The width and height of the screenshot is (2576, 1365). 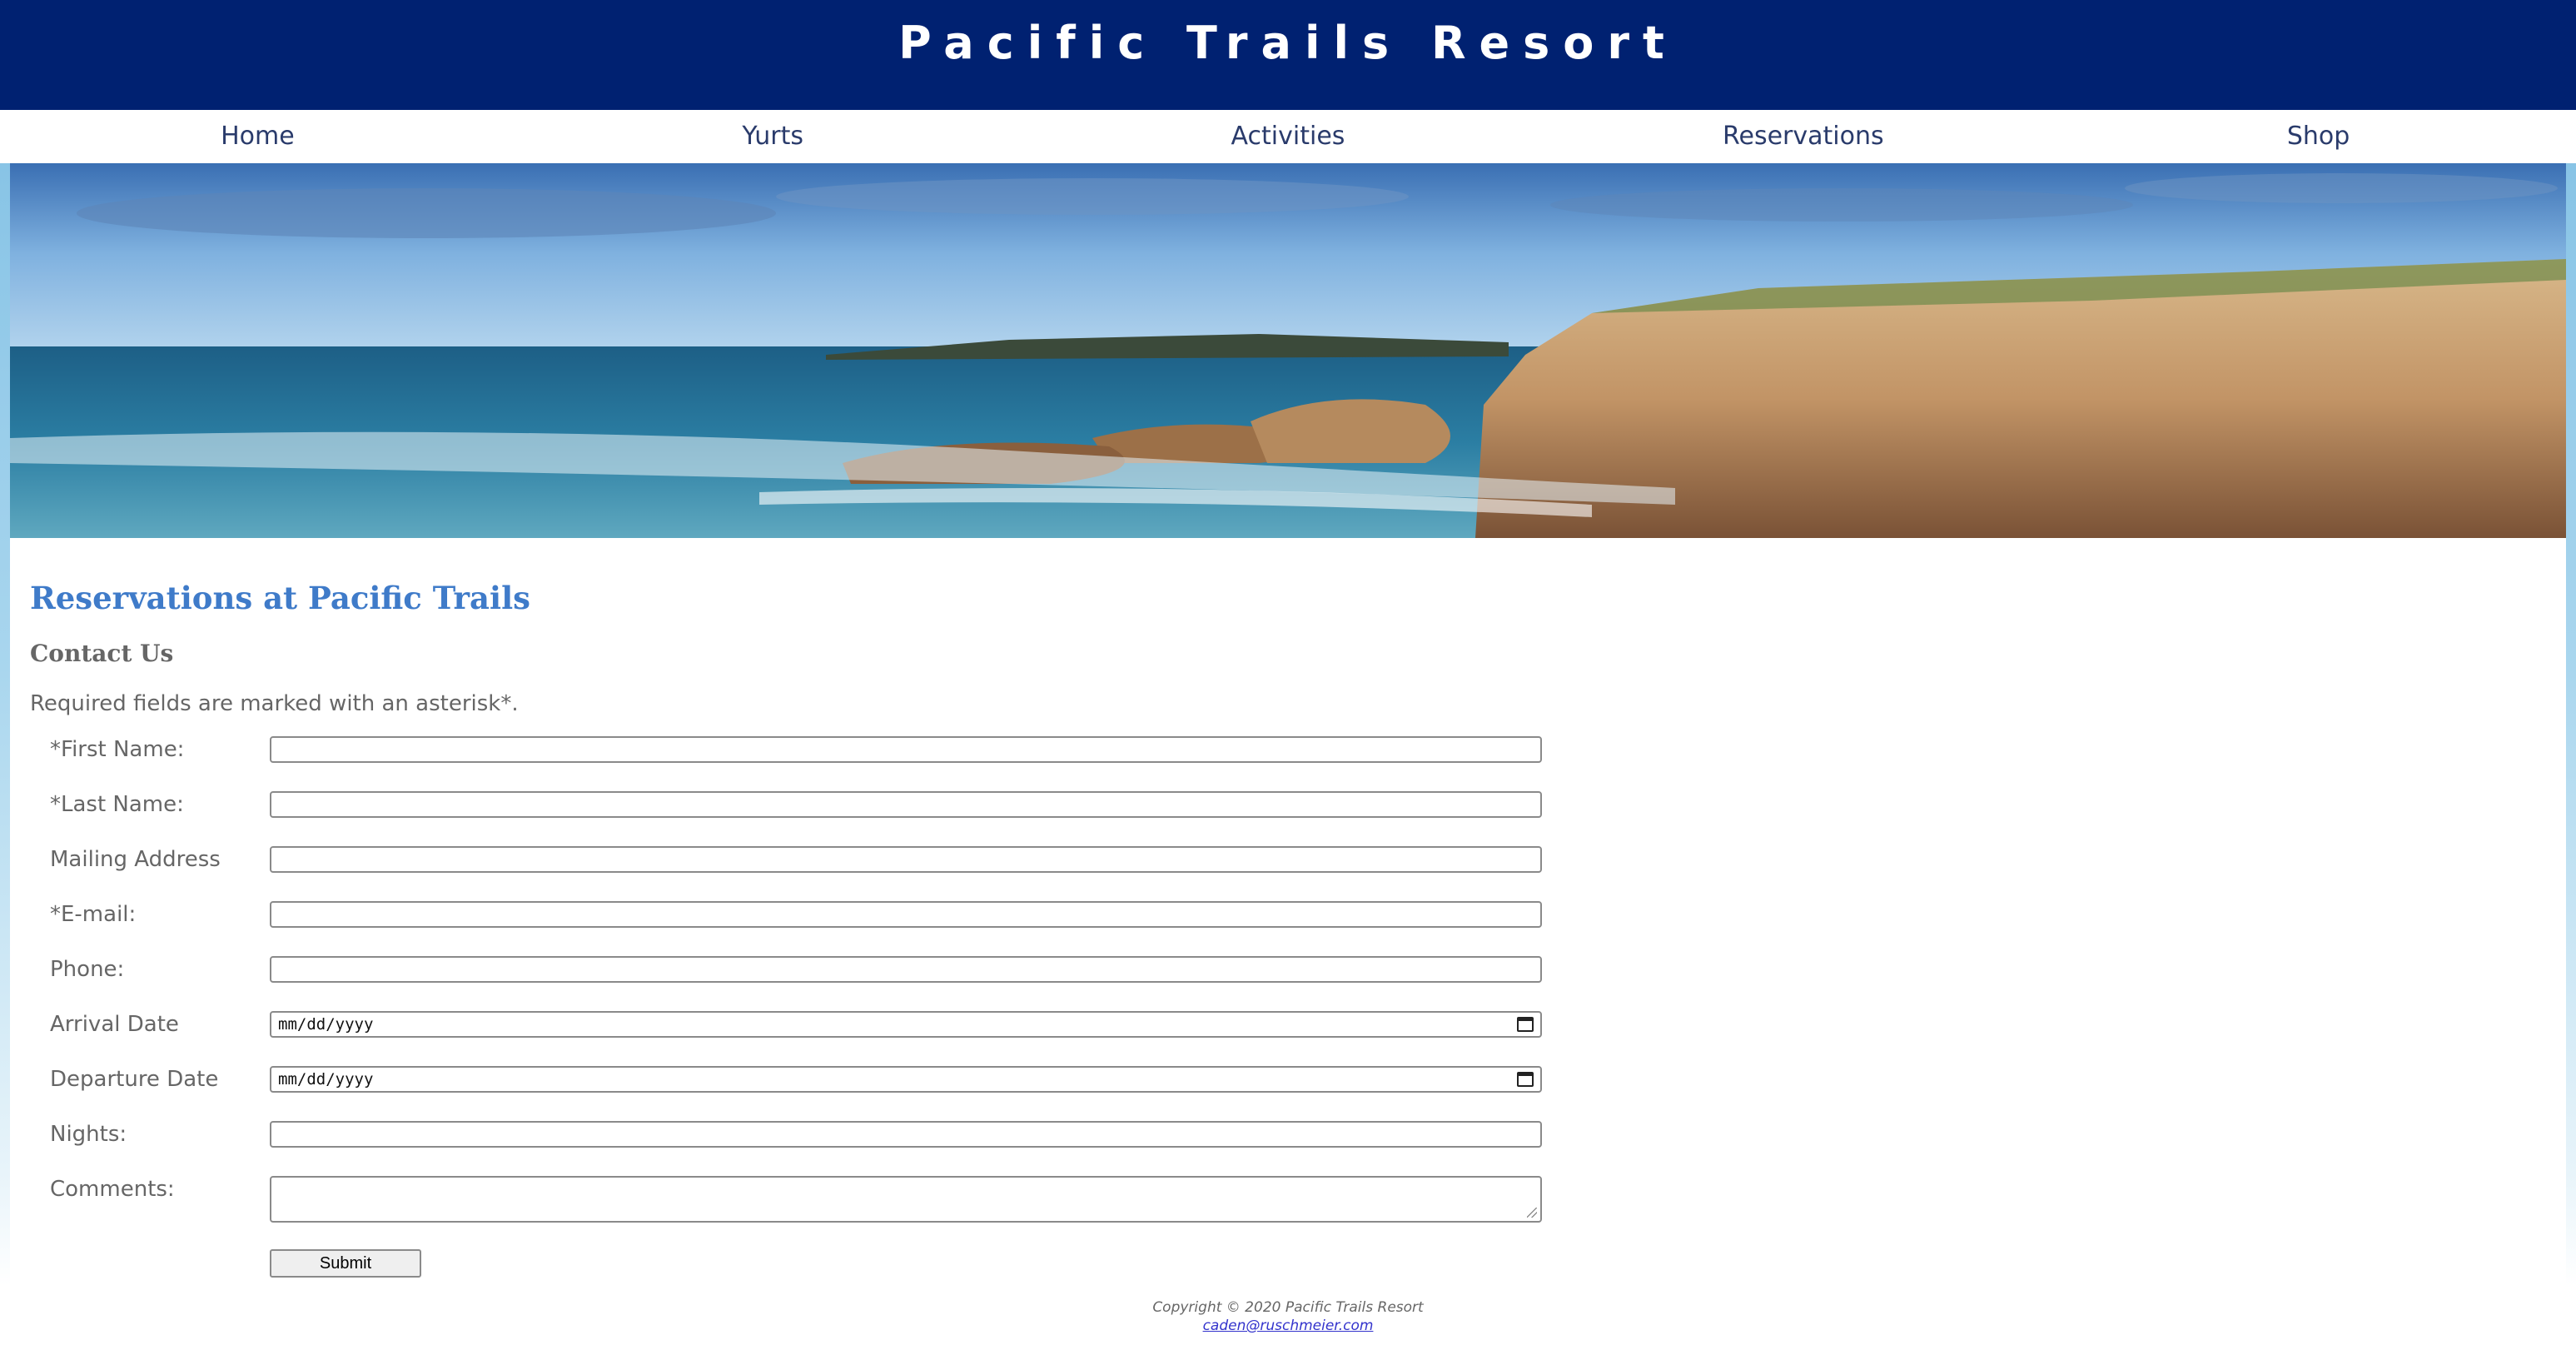 What do you see at coordinates (906, 1199) in the screenshot?
I see `comments-textarea` at bounding box center [906, 1199].